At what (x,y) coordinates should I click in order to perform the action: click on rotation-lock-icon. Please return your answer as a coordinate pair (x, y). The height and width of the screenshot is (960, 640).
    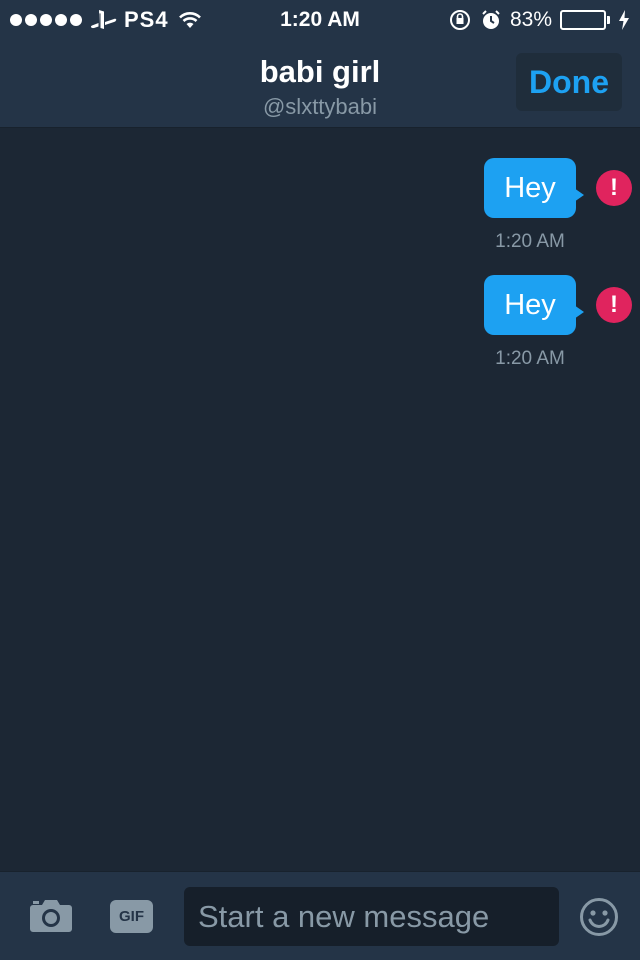
    Looking at the image, I should click on (459, 20).